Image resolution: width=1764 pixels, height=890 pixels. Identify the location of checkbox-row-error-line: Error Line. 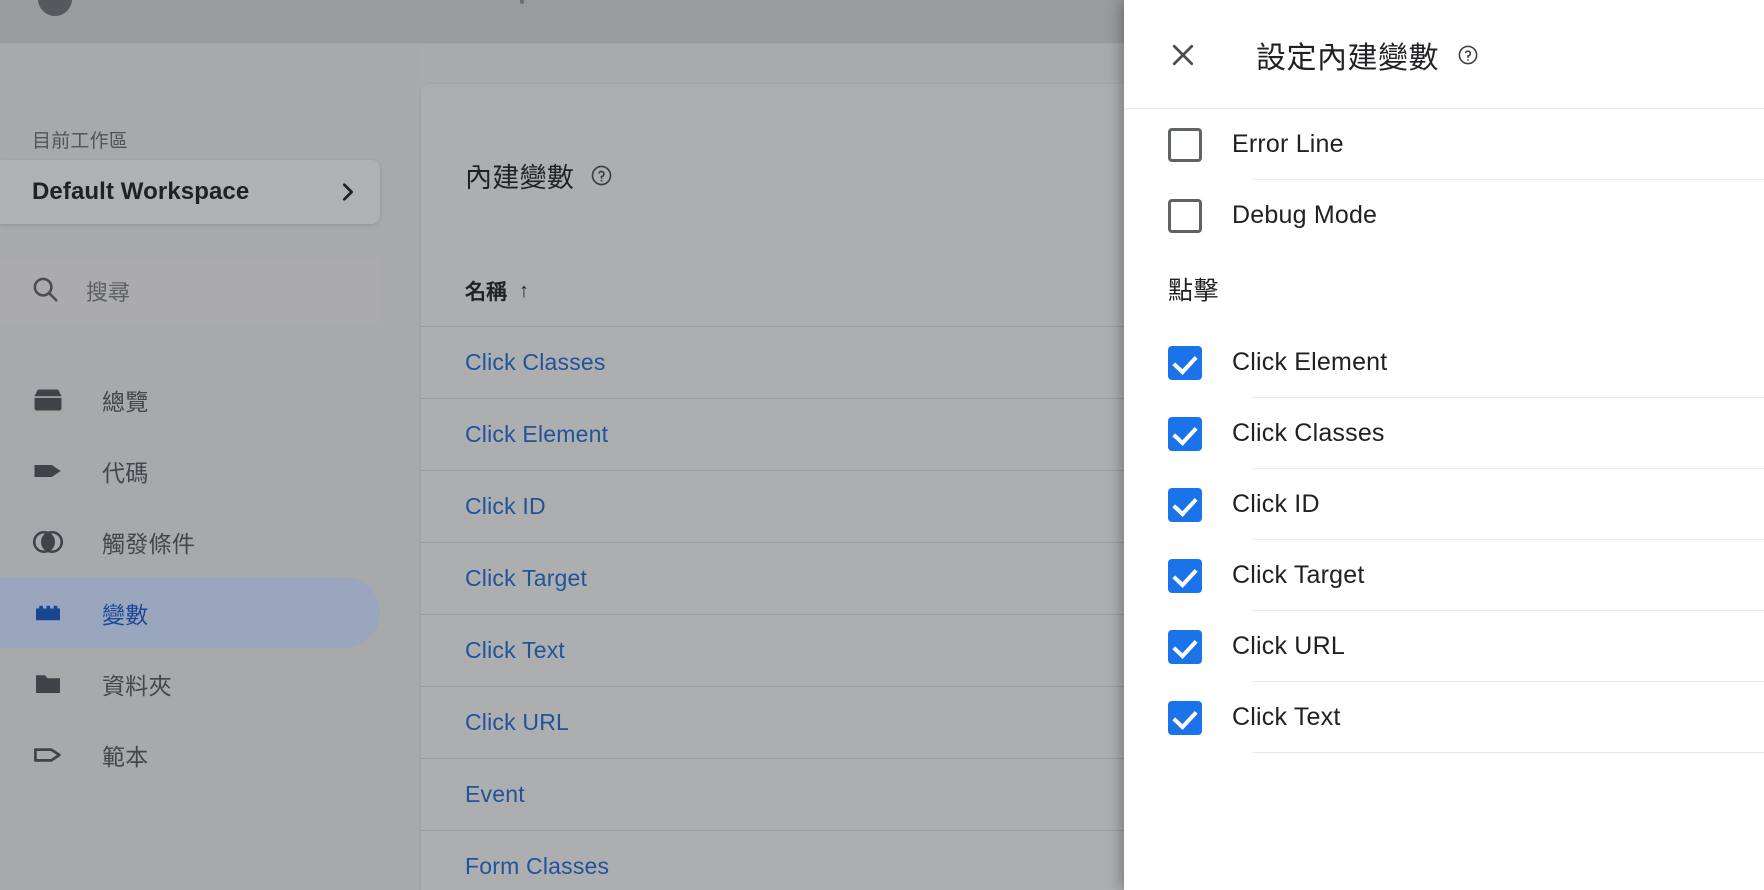
(1444, 144).